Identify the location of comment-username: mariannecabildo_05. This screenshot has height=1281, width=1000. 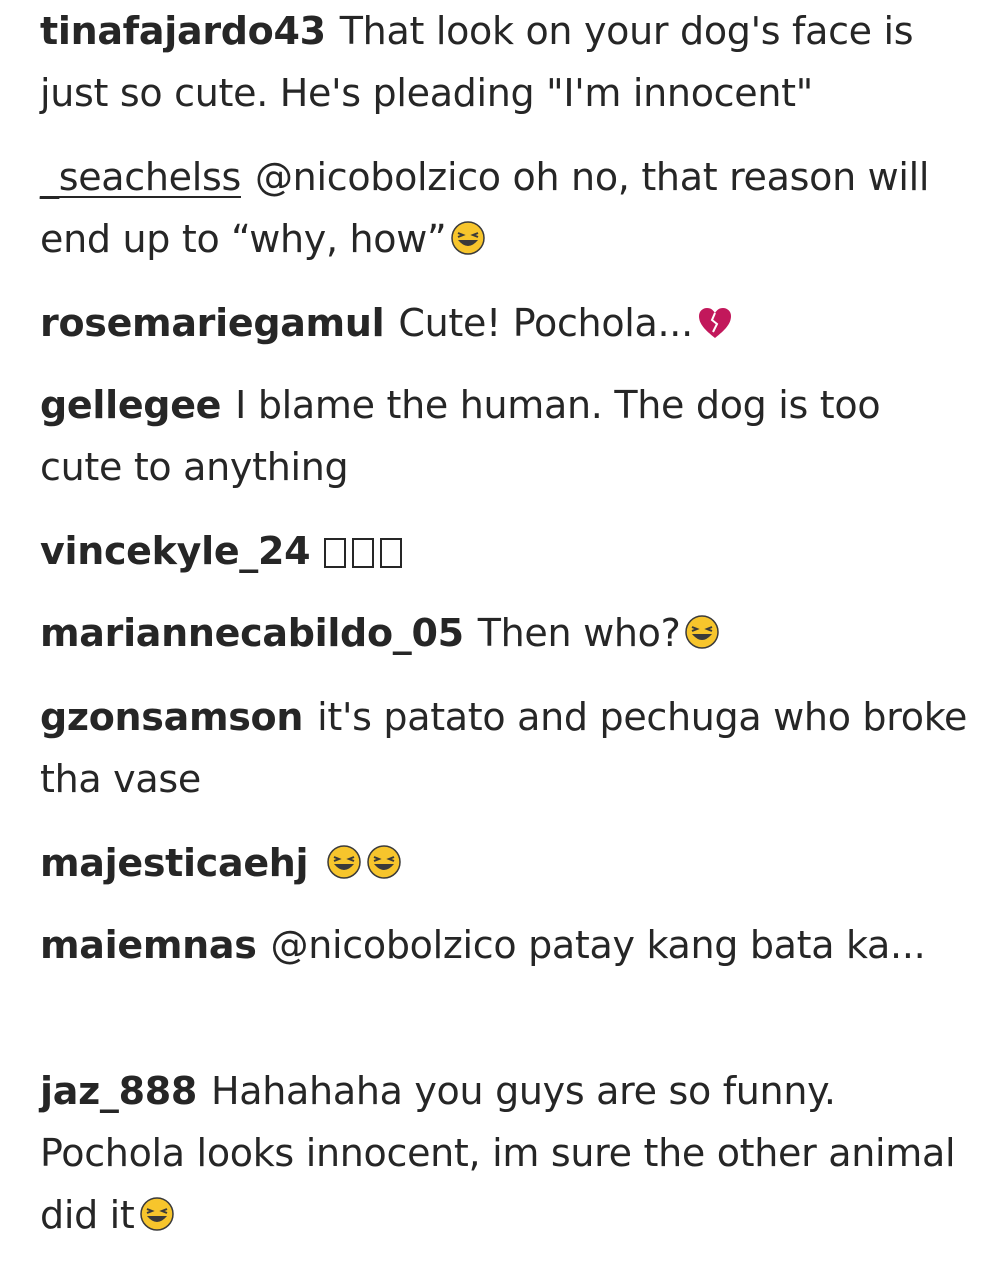
(252, 633).